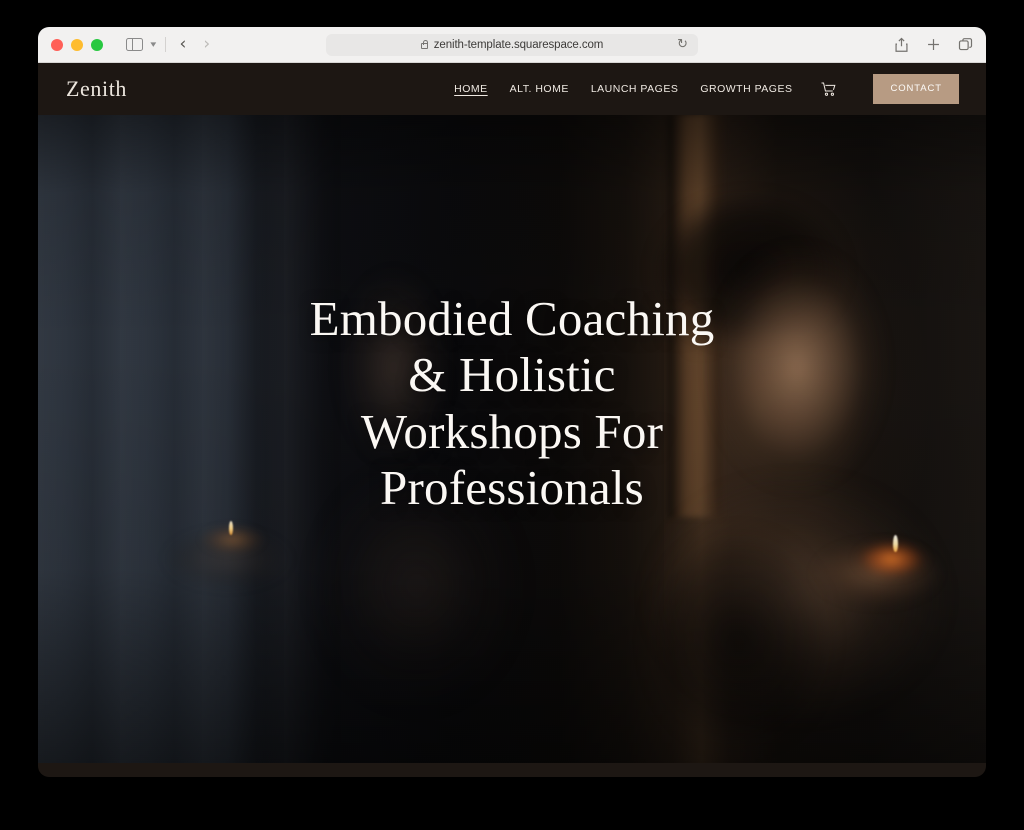 Image resolution: width=1024 pixels, height=830 pixels. Describe the element at coordinates (512, 375) in the screenshot. I see `hero-heading-line-2: & Holistic` at that location.